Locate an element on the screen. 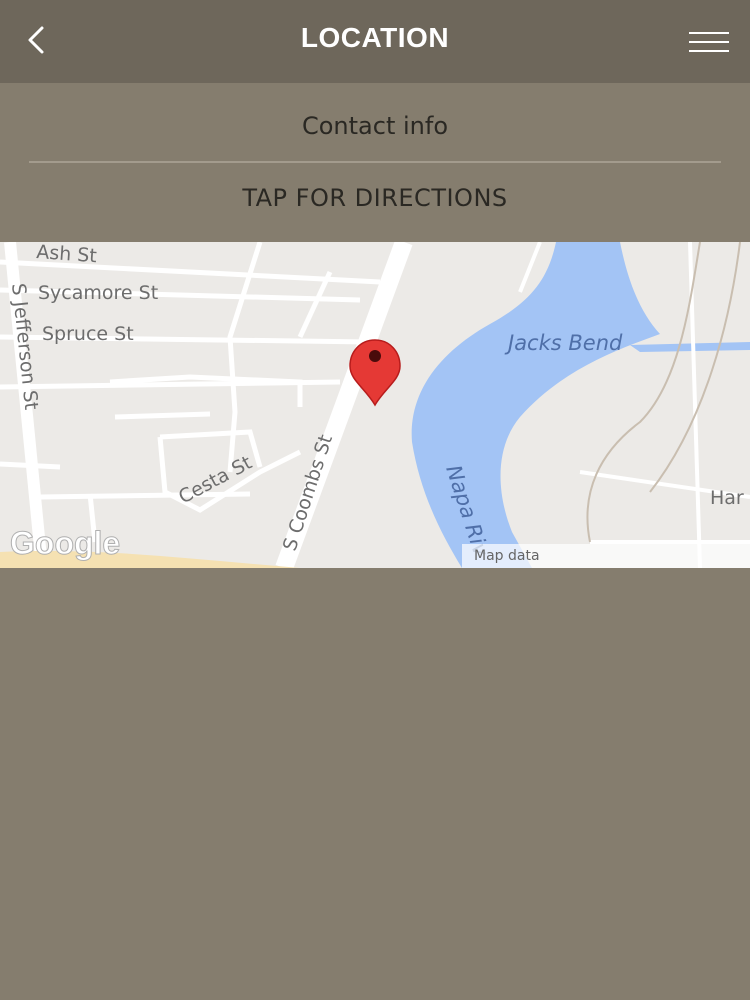 This screenshot has width=750, height=1000. ash-st-label: Ash St is located at coordinates (67, 254).